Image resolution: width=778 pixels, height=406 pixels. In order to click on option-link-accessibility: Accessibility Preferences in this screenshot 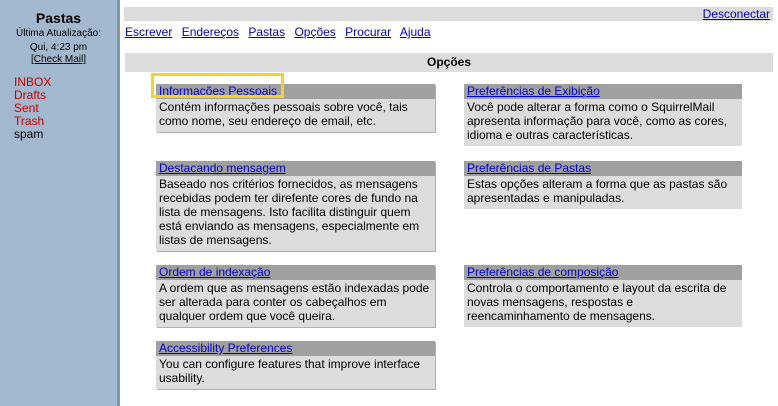, I will do `click(225, 348)`.